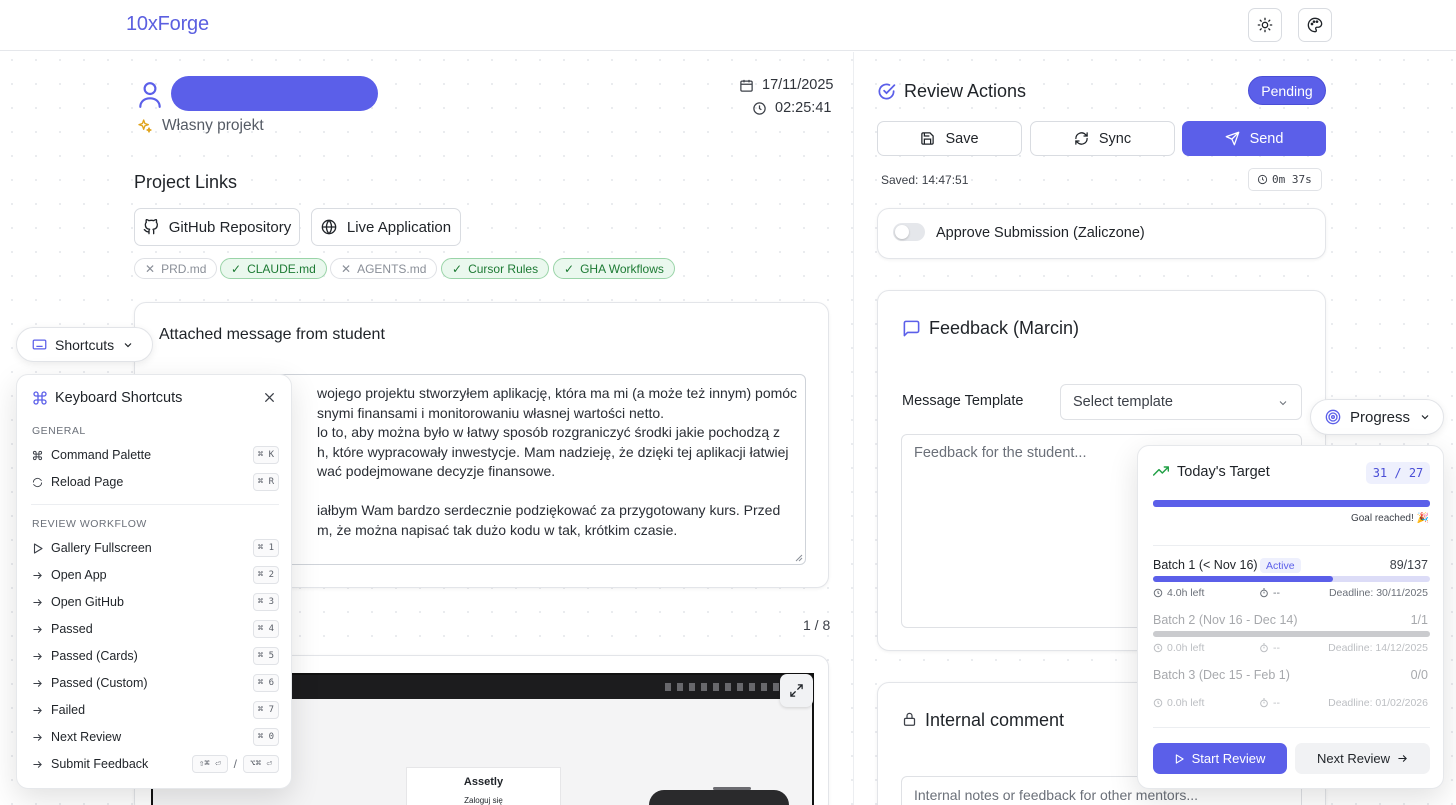  I want to click on submission-date: 17/11/2025, so click(798, 85).